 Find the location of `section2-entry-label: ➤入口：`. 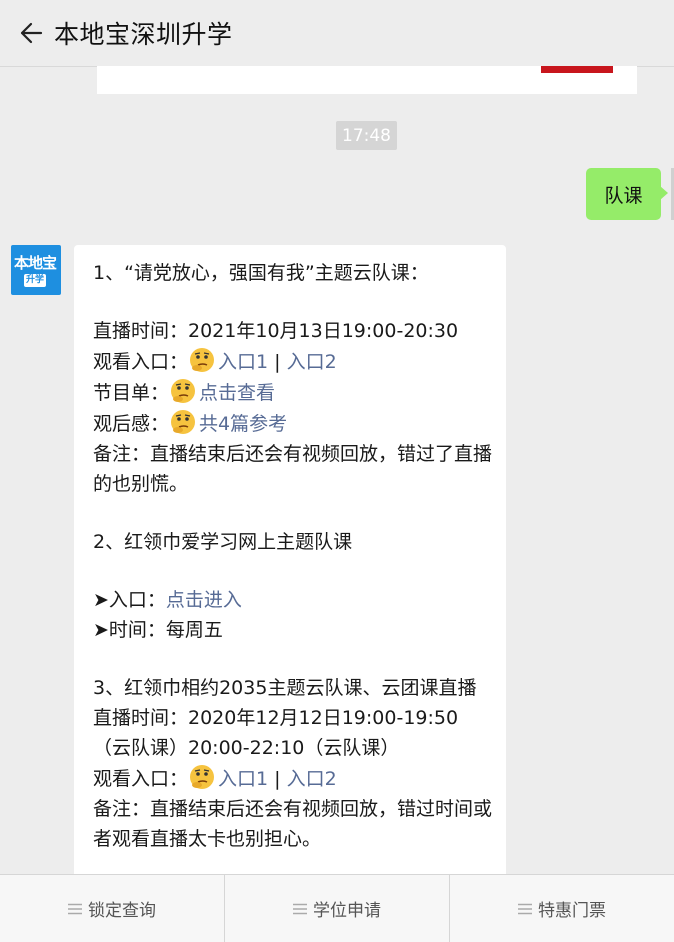

section2-entry-label: ➤入口： is located at coordinates (129, 600).